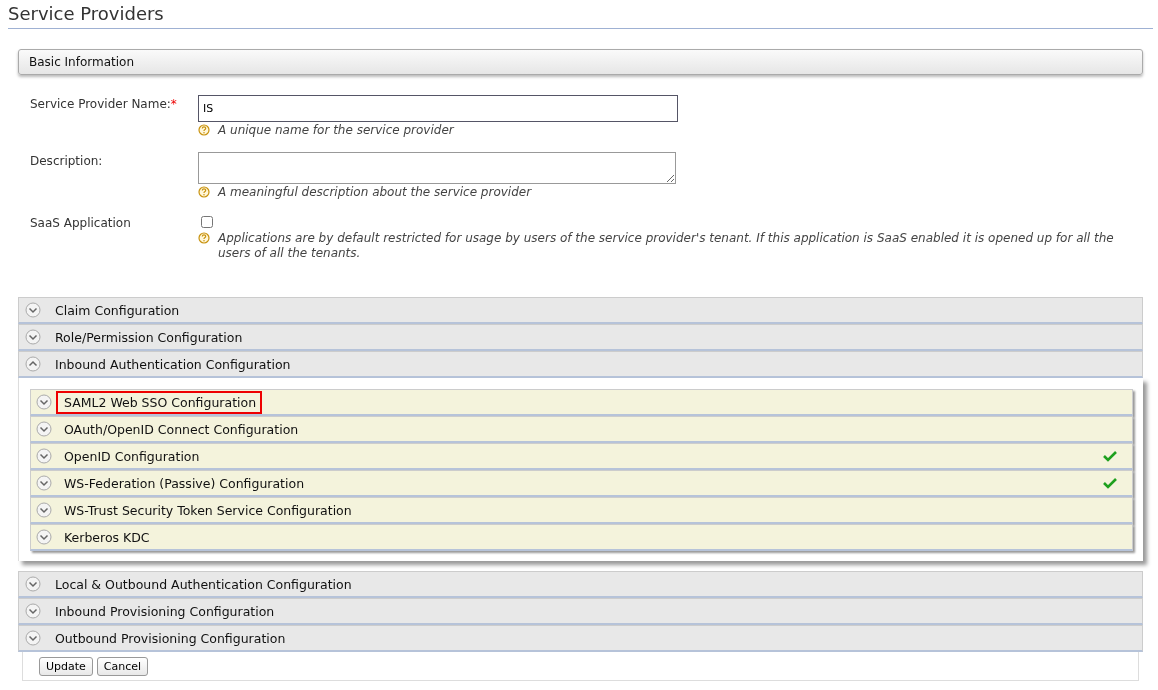 The height and width of the screenshot is (690, 1158). Describe the element at coordinates (580, 584) in the screenshot. I see `section-header: Local & Outbound Authentication Configuration` at that location.